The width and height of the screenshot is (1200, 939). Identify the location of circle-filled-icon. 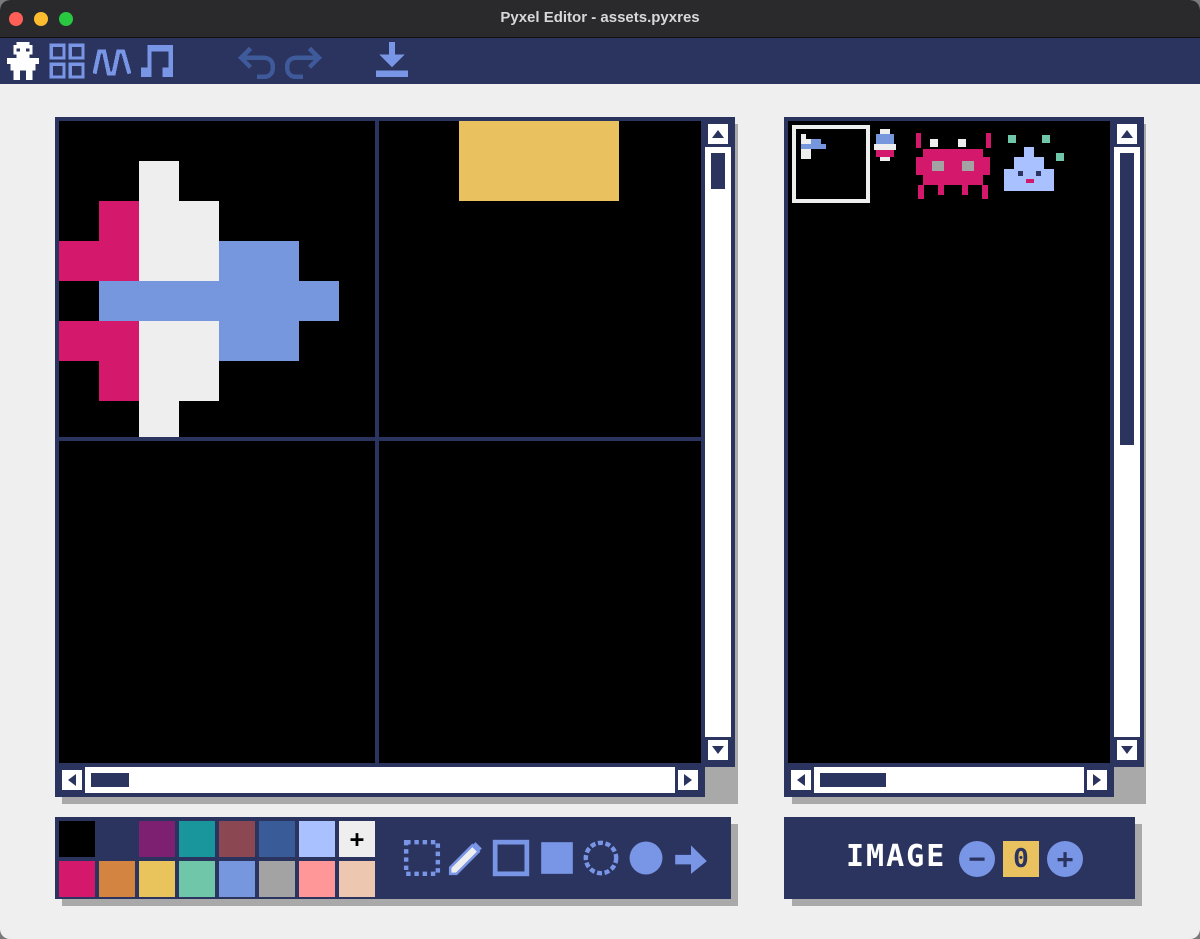
(646, 858).